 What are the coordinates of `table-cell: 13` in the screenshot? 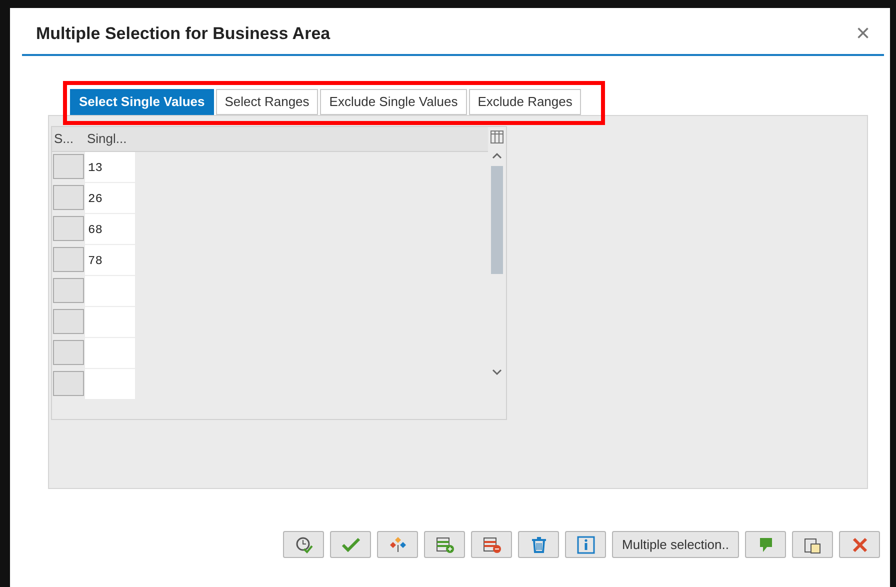 It's located at (110, 167).